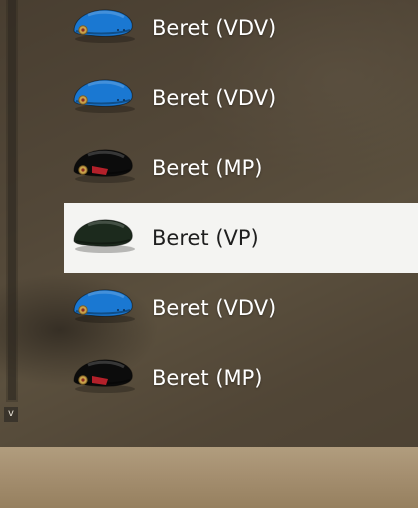  I want to click on item-label: Beret (VP), so click(205, 238).